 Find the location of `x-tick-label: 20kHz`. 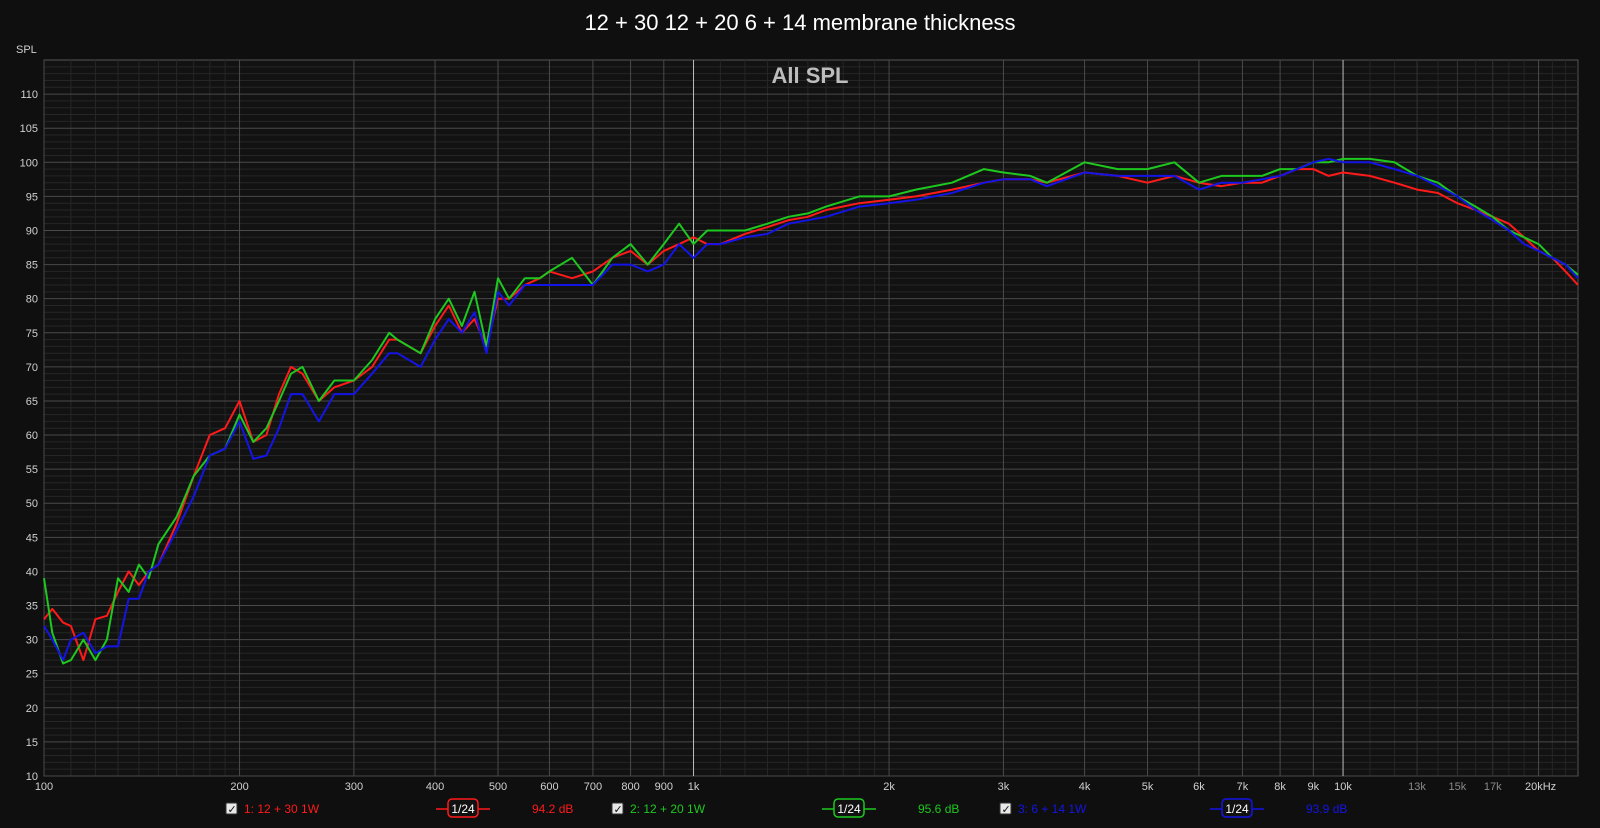

x-tick-label: 20kHz is located at coordinates (1540, 787).